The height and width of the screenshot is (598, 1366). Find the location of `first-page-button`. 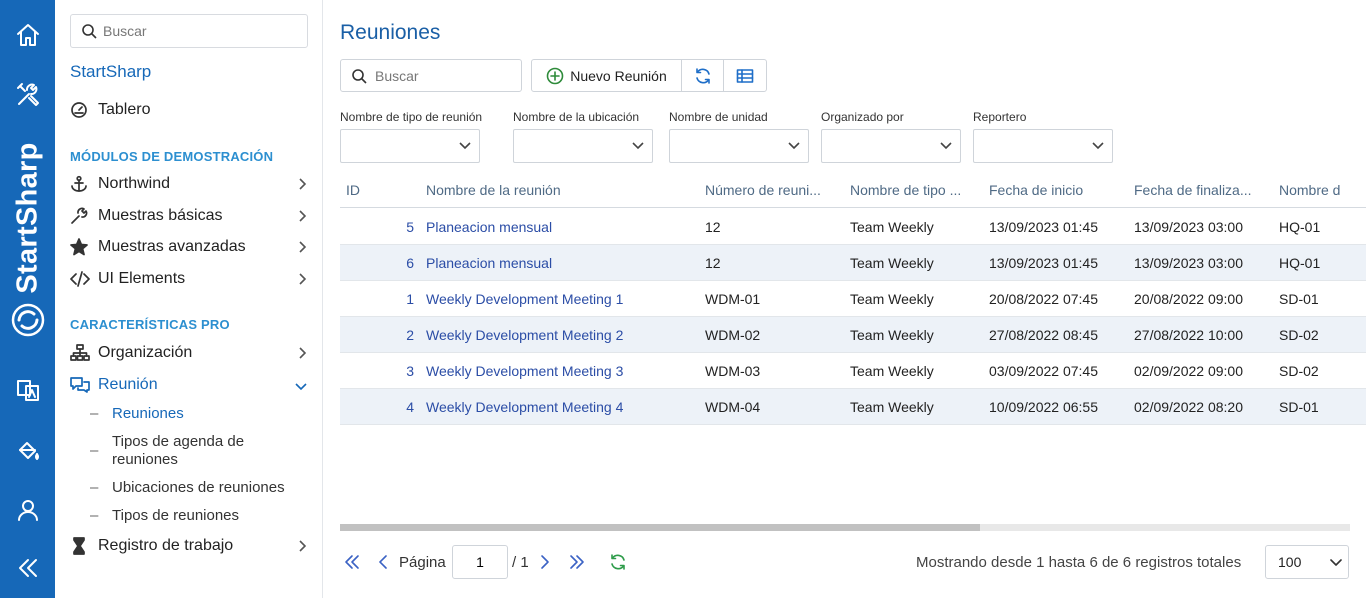

first-page-button is located at coordinates (352, 562).